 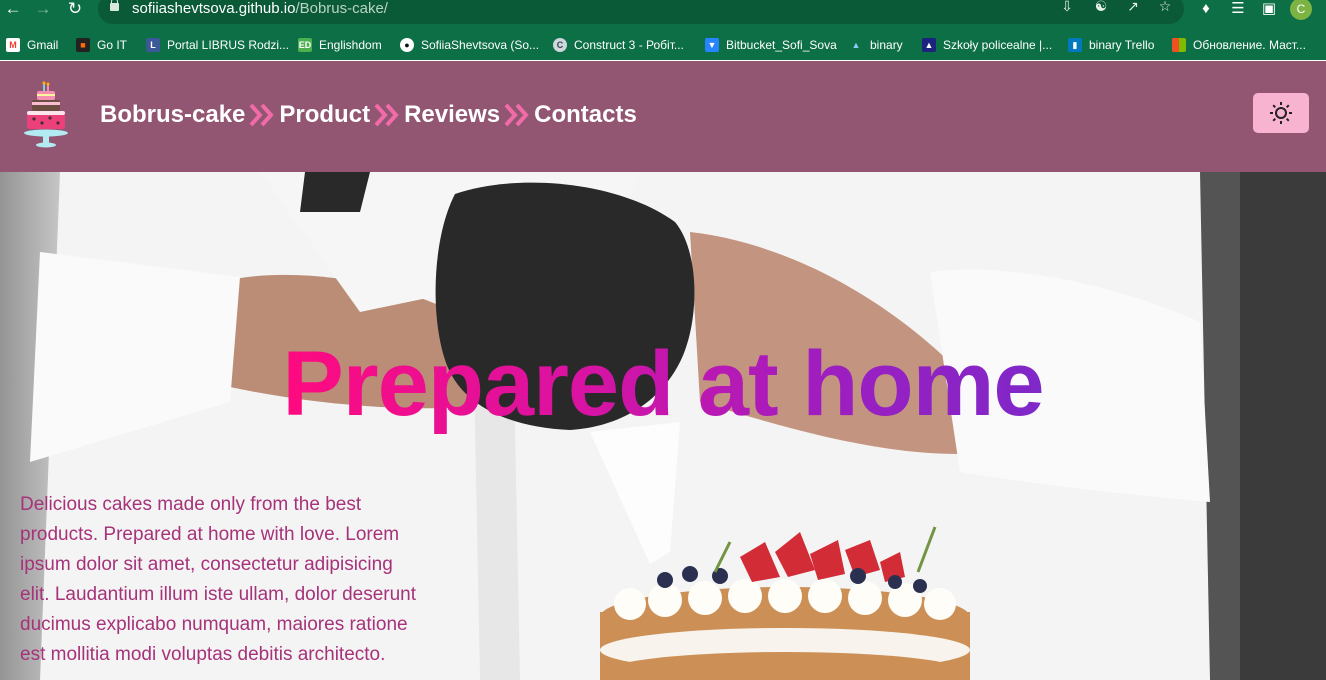 What do you see at coordinates (585, 115) in the screenshot?
I see `nav-link-contacts: Contacts` at bounding box center [585, 115].